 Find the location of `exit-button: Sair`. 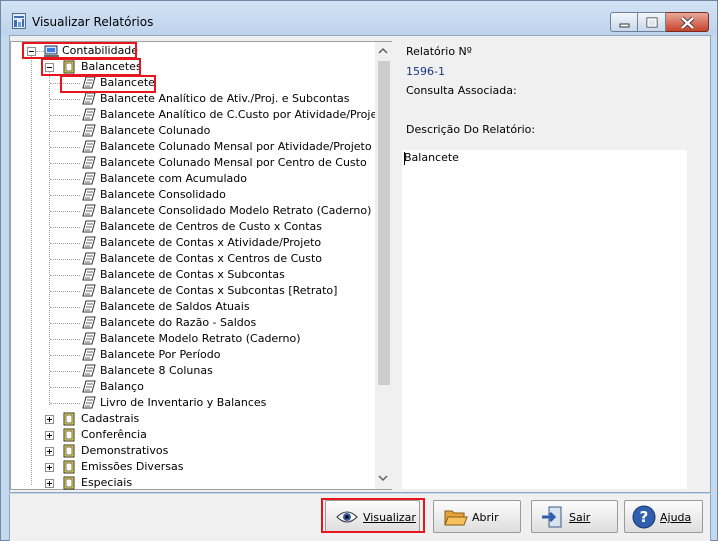

exit-button: Sair is located at coordinates (574, 516).